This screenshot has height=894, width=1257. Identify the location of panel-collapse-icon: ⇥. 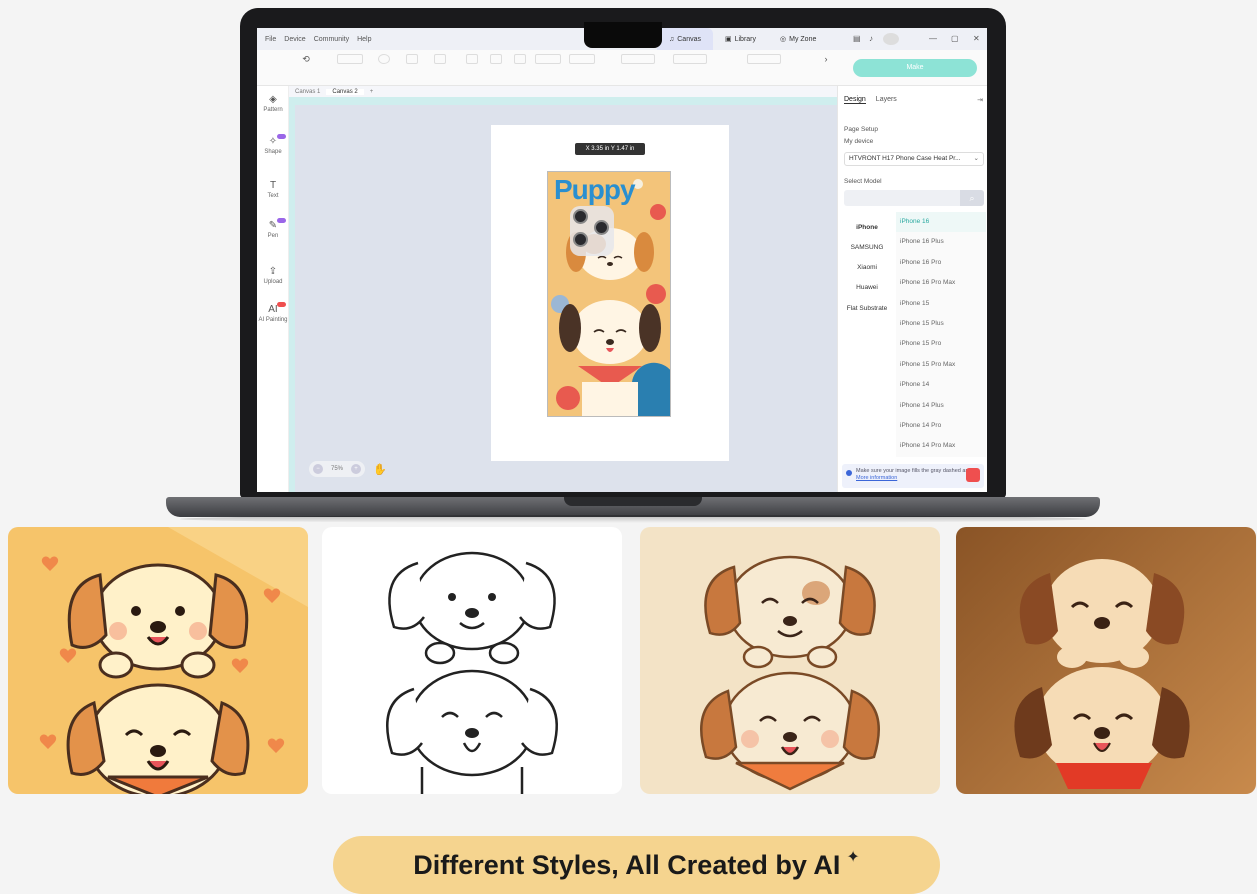
(980, 100).